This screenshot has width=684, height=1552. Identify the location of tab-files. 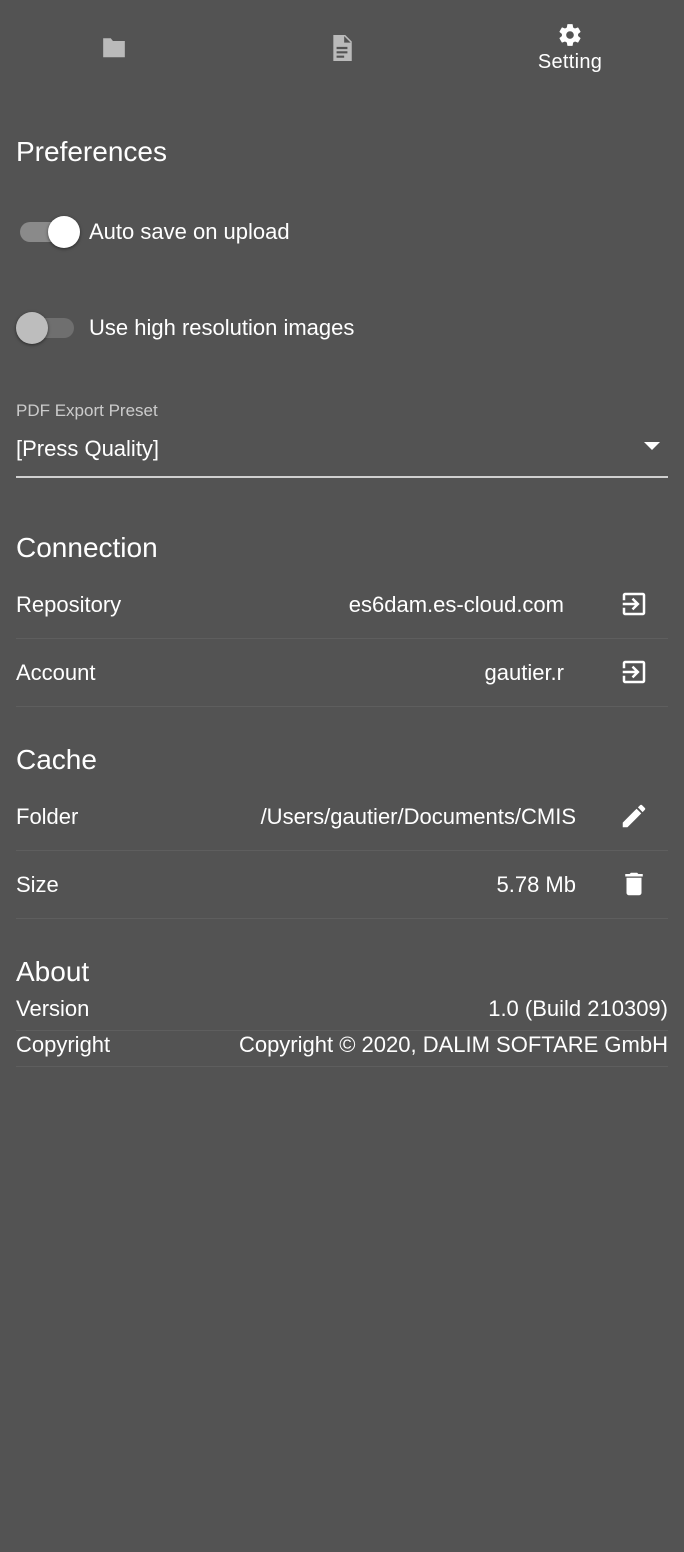
(114, 48).